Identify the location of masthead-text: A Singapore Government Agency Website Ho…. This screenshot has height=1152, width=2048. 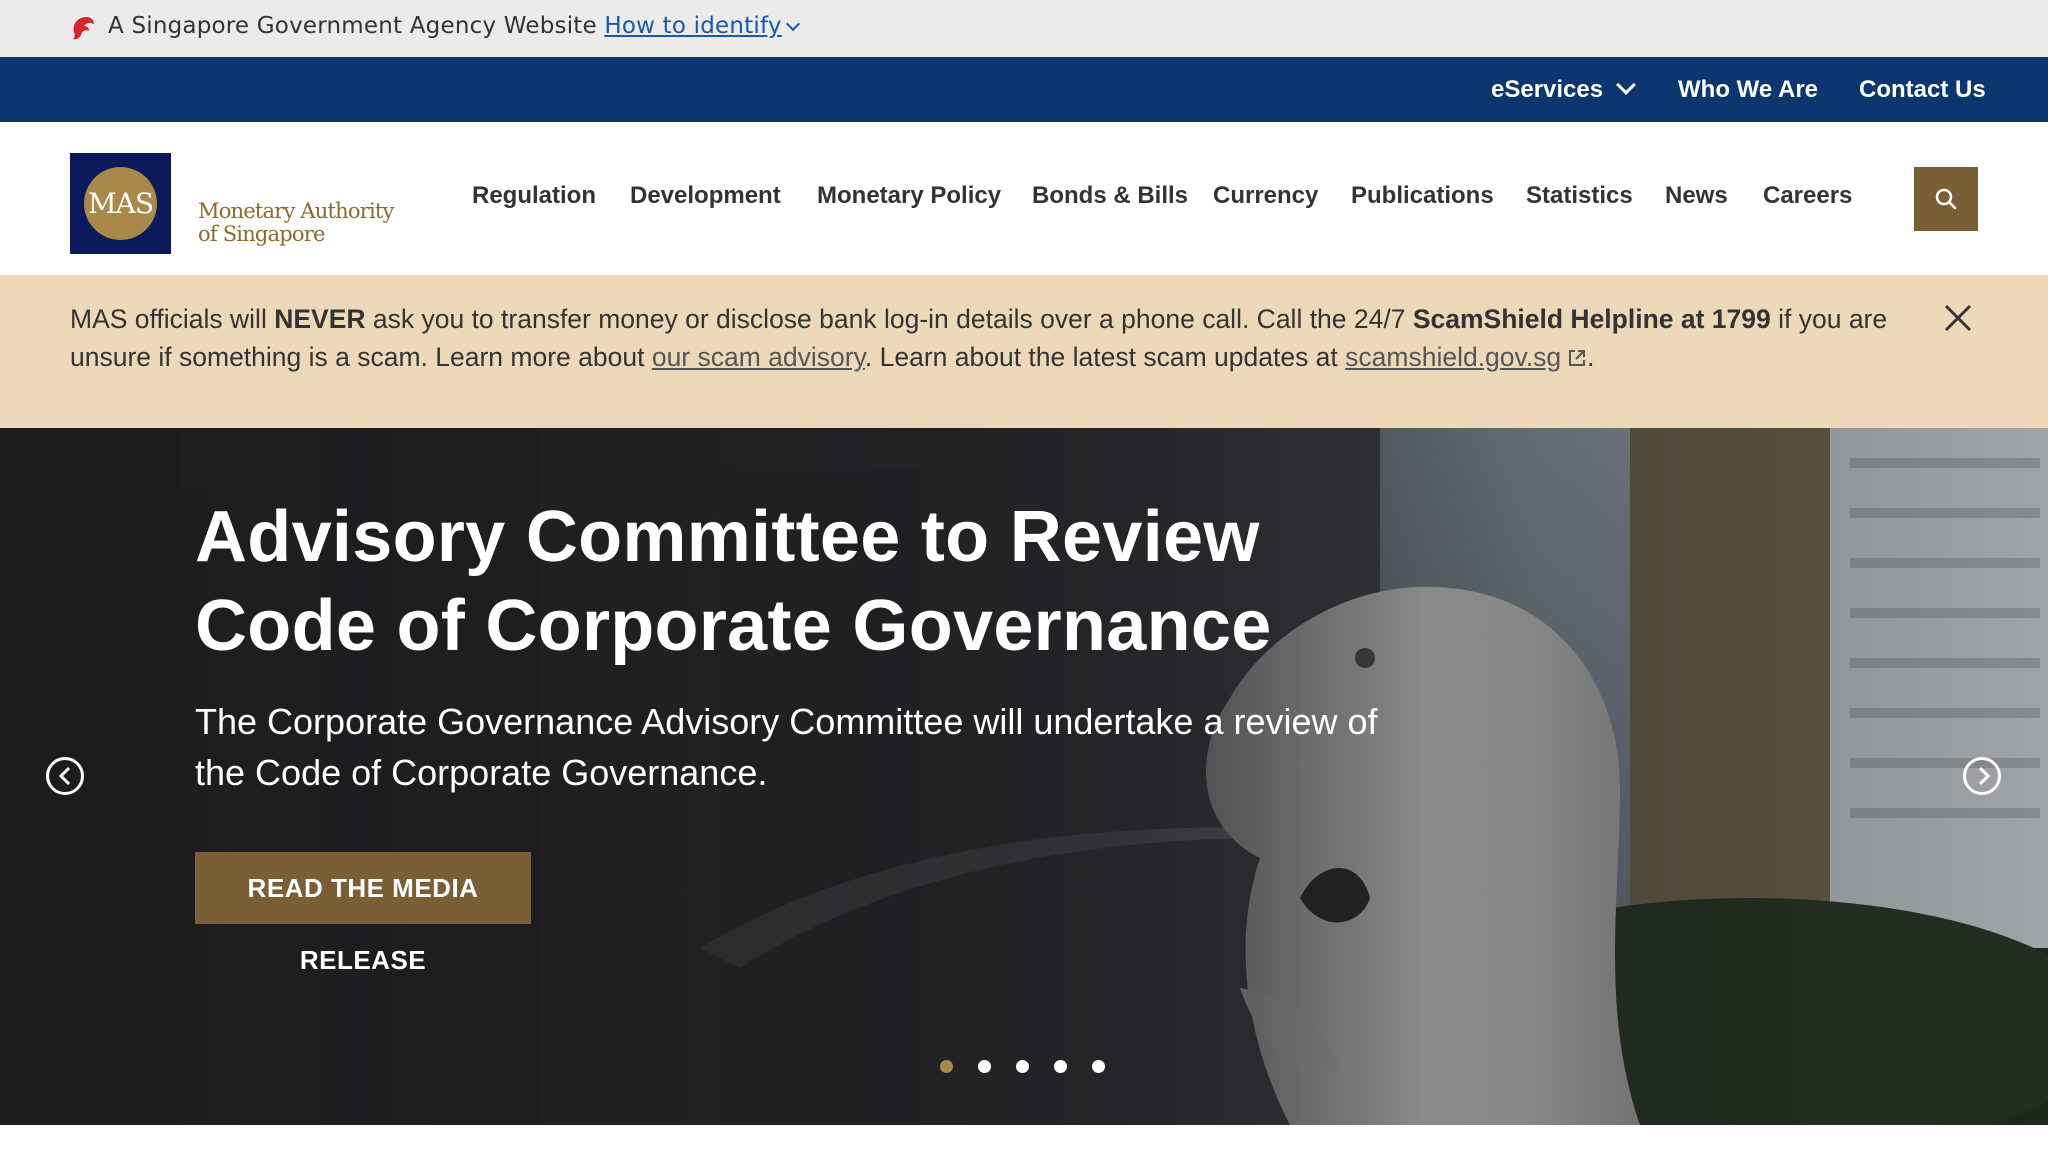
(454, 26).